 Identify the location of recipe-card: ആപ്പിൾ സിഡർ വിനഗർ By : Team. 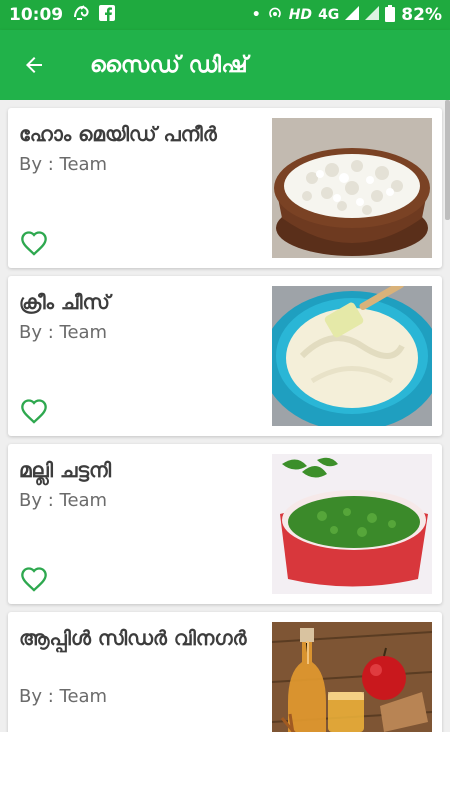
(225, 672).